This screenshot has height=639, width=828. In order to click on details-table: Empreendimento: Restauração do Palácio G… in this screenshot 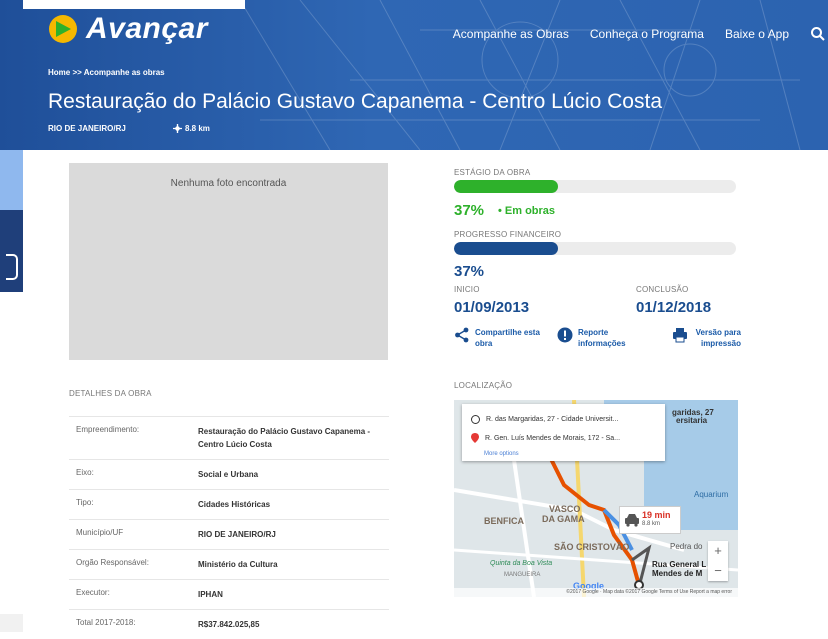, I will do `click(229, 527)`.